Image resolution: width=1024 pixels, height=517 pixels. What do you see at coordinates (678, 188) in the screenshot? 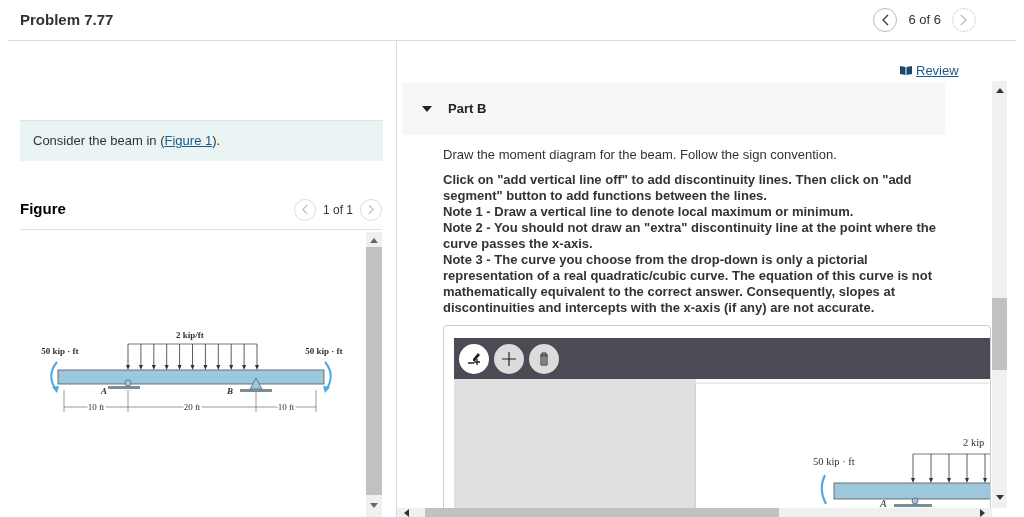
I see `instruction-note: Click on "add vertical line off" to add discontinuity lines. Then click on "add segment" button to add functions between the lines.` at bounding box center [678, 188].